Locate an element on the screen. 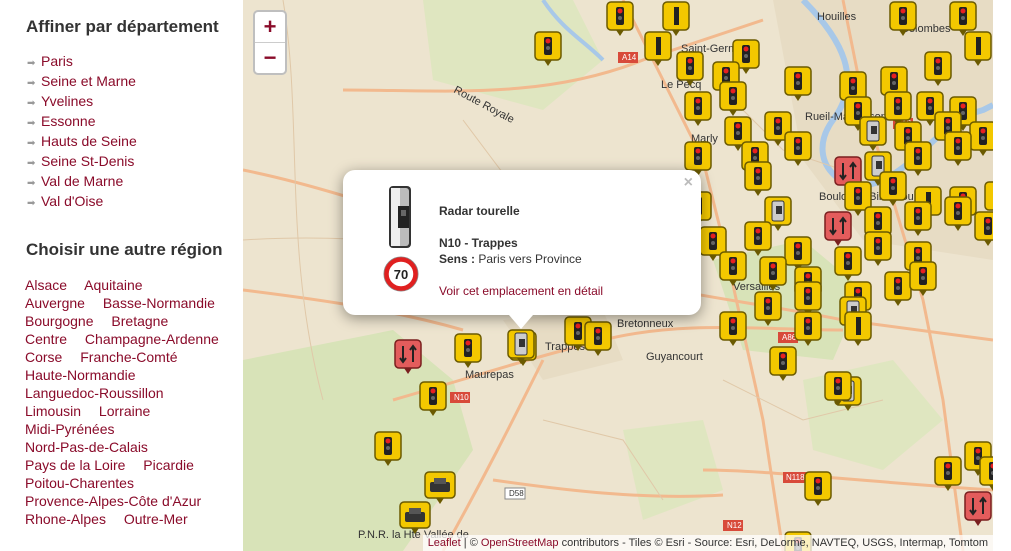 Image resolution: width=1011 pixels, height=551 pixels. region-link: Alsace is located at coordinates (46, 285).